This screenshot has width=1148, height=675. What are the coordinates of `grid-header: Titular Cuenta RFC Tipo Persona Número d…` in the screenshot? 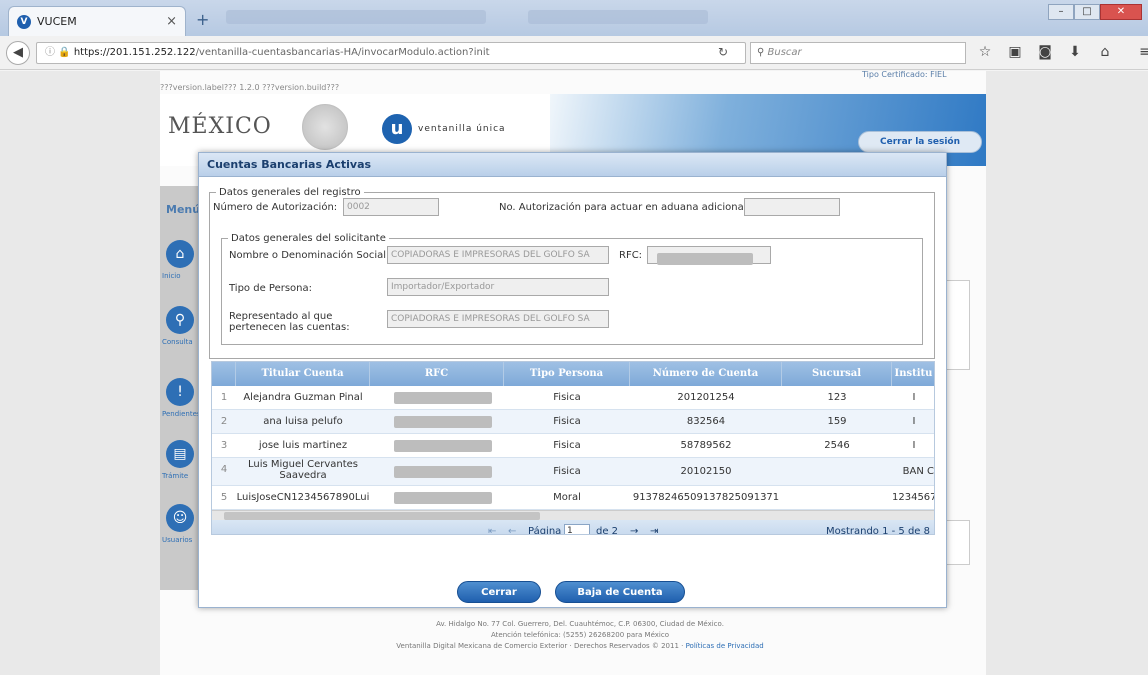 It's located at (573, 374).